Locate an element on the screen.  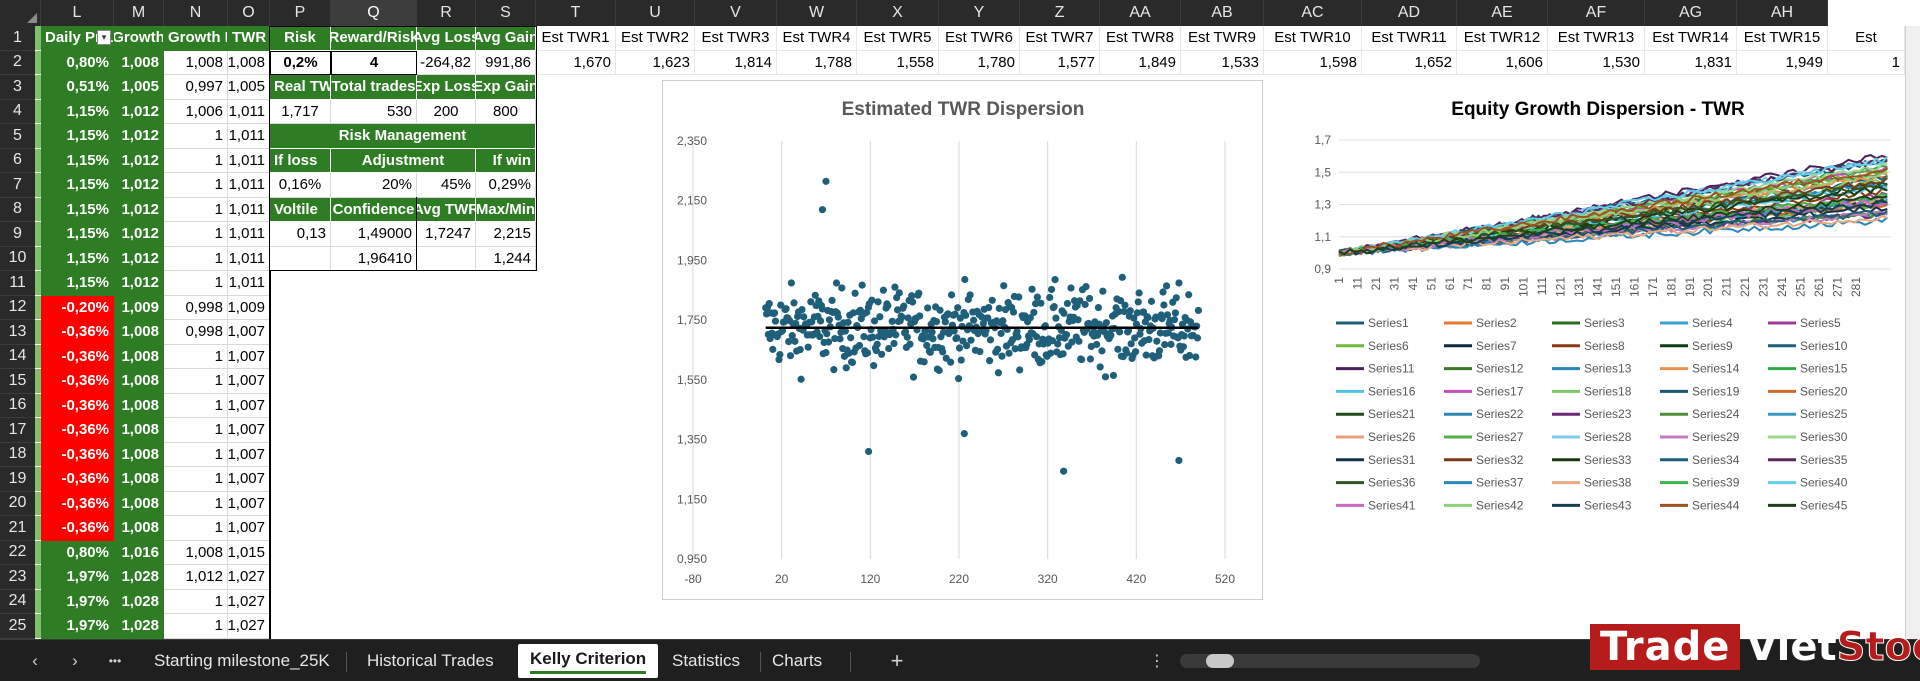
column-header-q: Q is located at coordinates (374, 13).